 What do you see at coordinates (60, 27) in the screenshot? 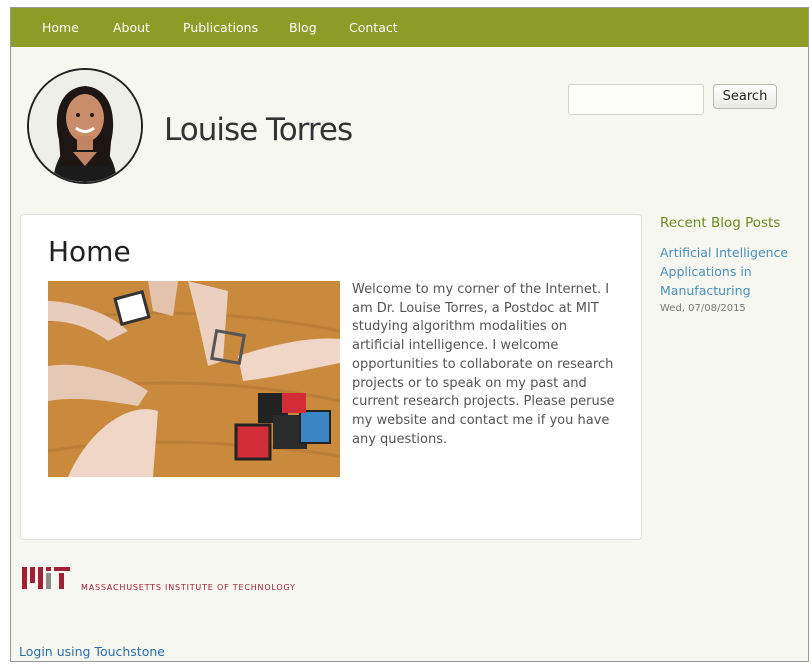
I see `nav-home-link: Home` at bounding box center [60, 27].